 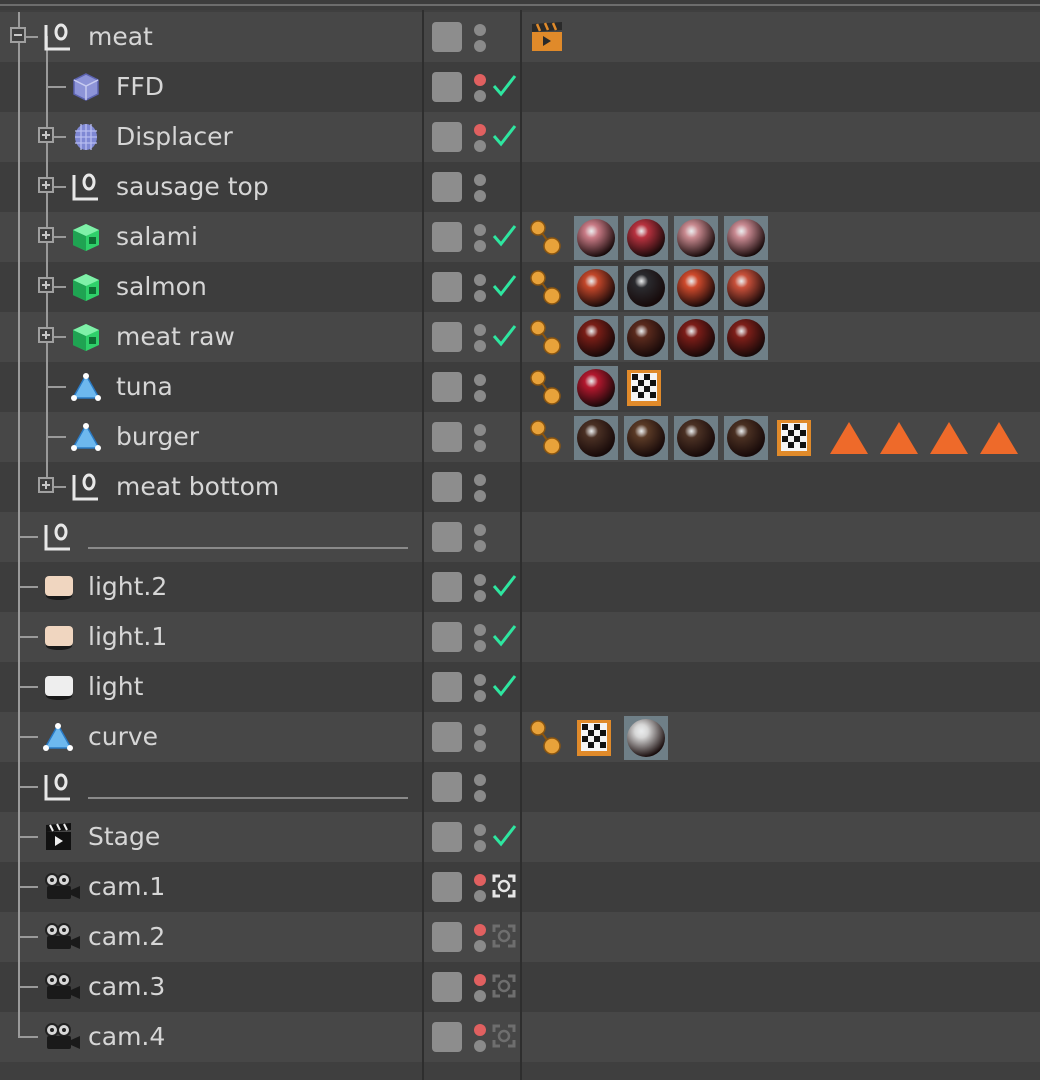 I want to click on object-name-placeholder, so click(x=248, y=548).